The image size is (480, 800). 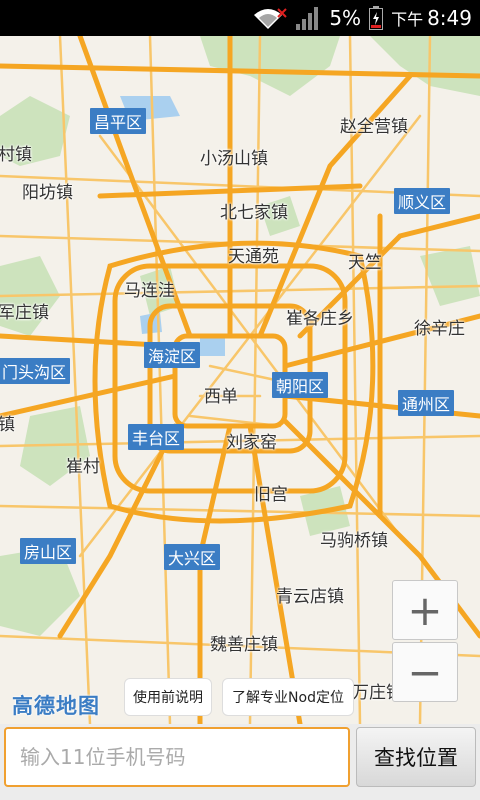 What do you see at coordinates (221, 397) in the screenshot?
I see `place-label: 西单` at bounding box center [221, 397].